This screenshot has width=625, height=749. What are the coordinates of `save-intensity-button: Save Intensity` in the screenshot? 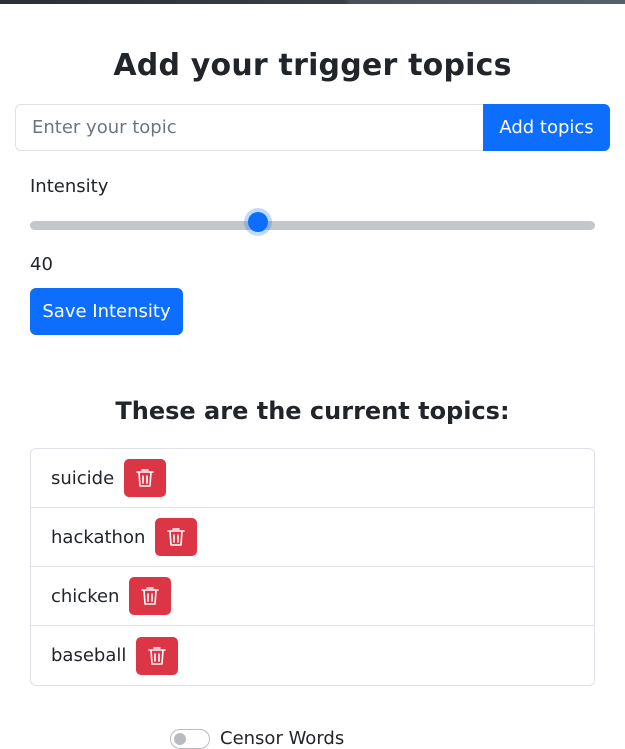 It's located at (106, 311).